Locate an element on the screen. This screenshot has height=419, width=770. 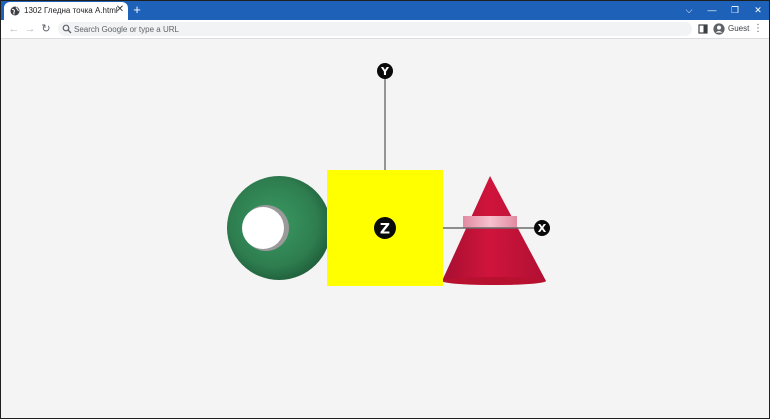
forward-button: → is located at coordinates (30, 29).